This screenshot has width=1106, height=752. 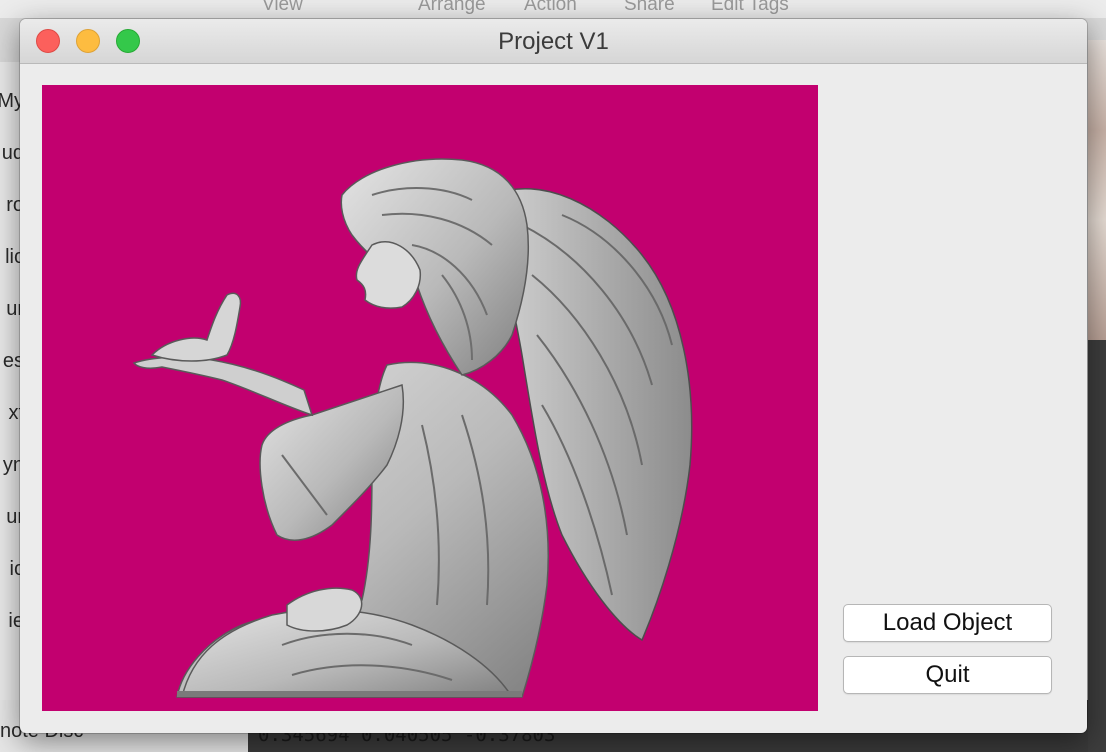 I want to click on statue-base-shadow, so click(x=349, y=694).